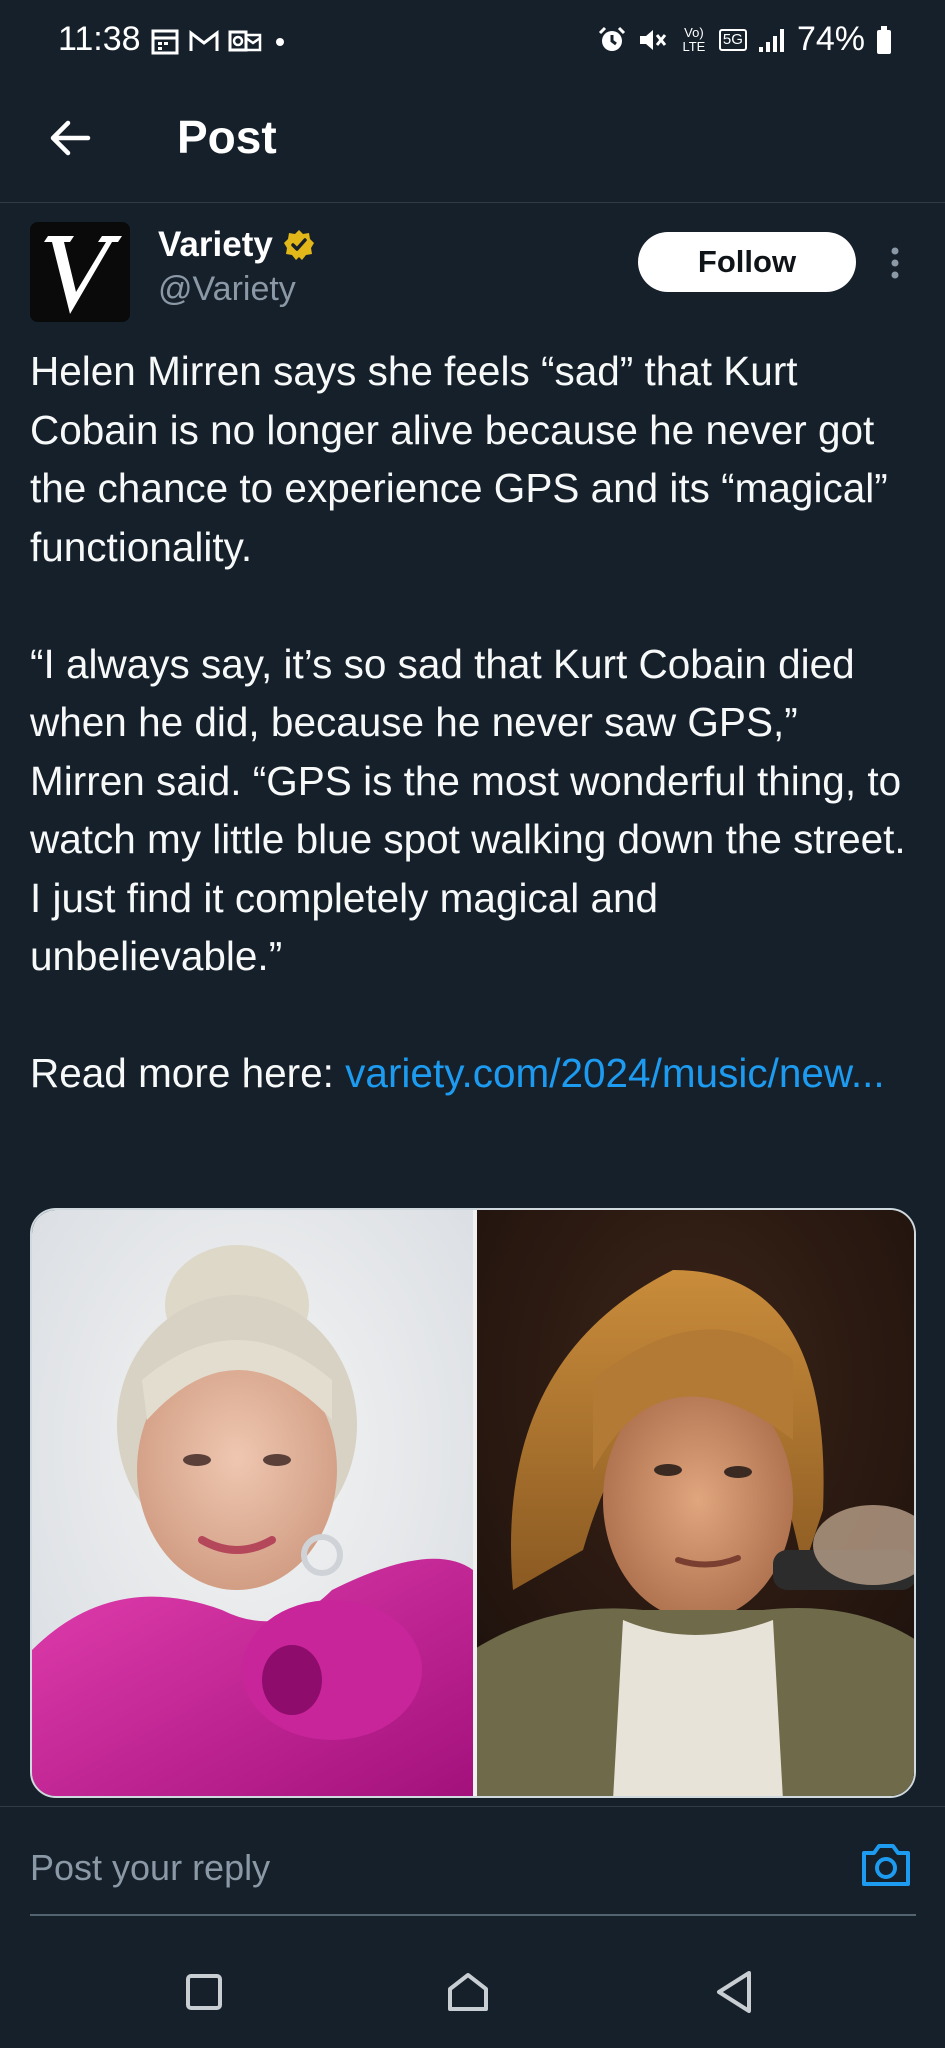 The image size is (945, 2048). What do you see at coordinates (227, 289) in the screenshot?
I see `author-handle: @Variety` at bounding box center [227, 289].